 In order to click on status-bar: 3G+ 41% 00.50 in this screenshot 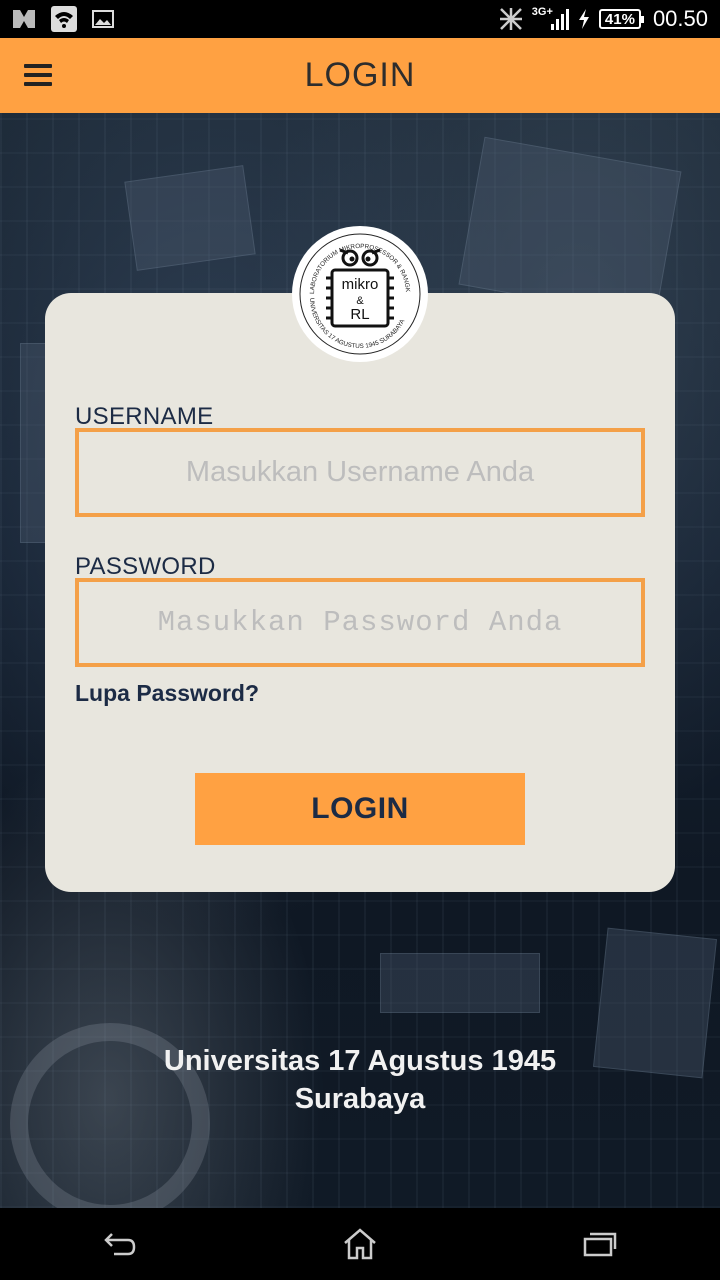, I will do `click(360, 19)`.